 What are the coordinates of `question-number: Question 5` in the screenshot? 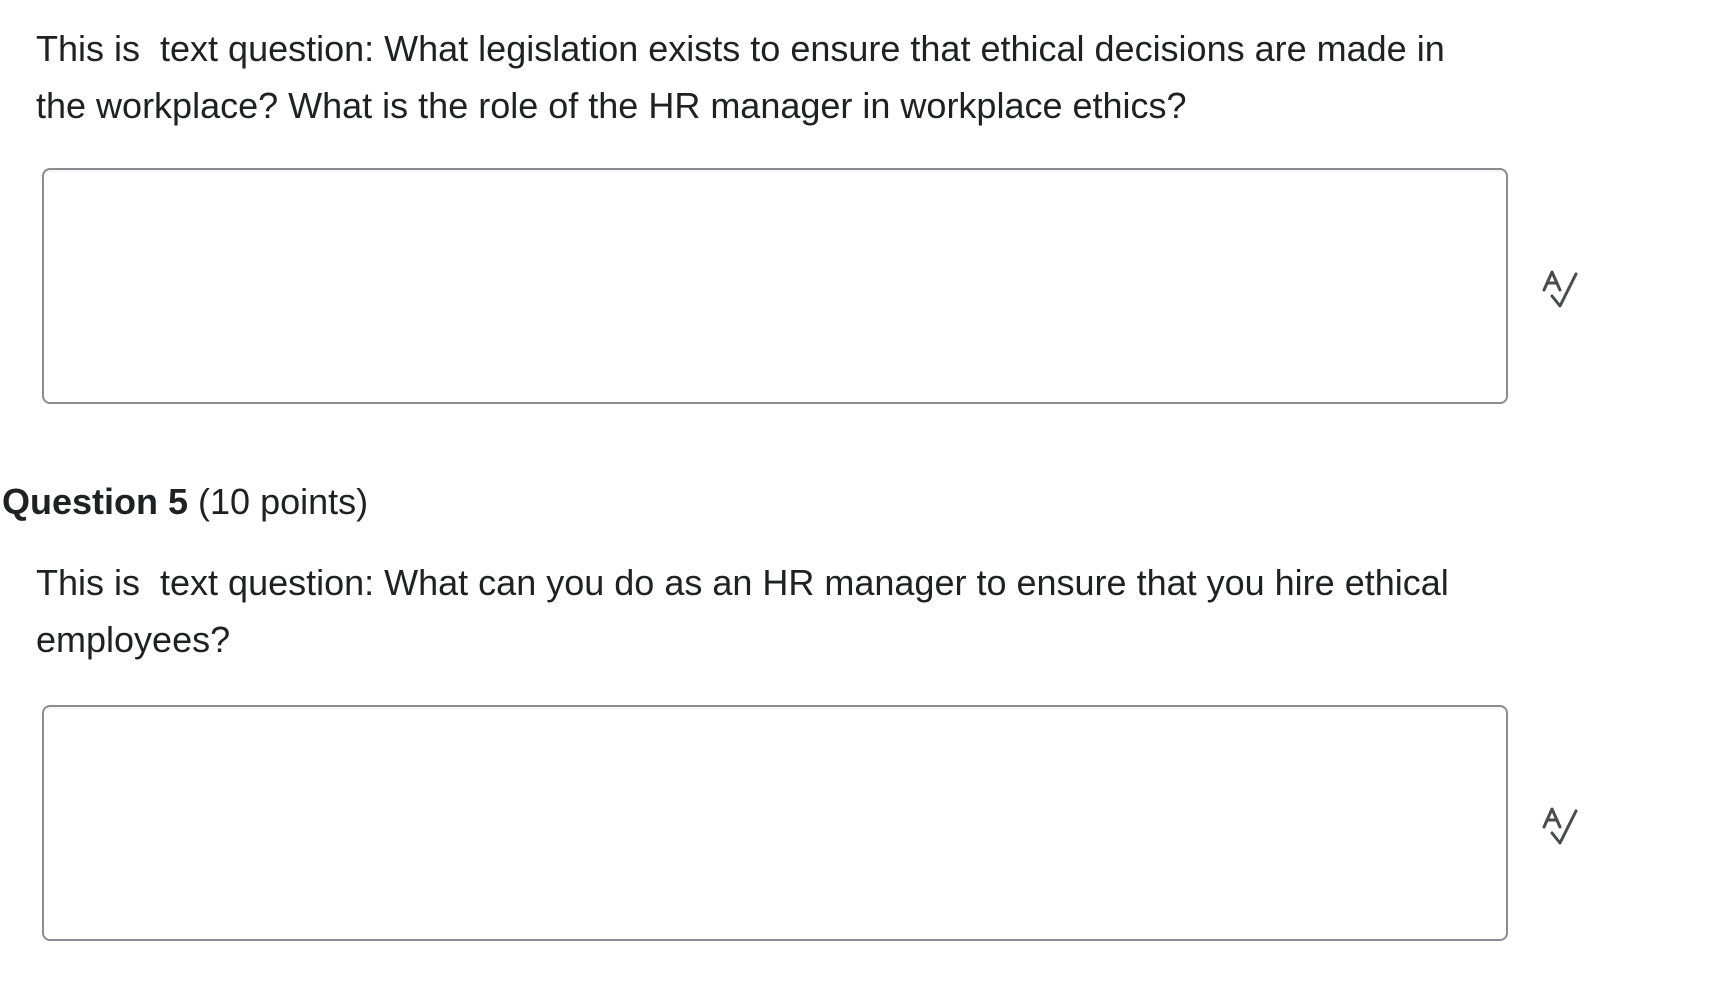 It's located at (95, 501).